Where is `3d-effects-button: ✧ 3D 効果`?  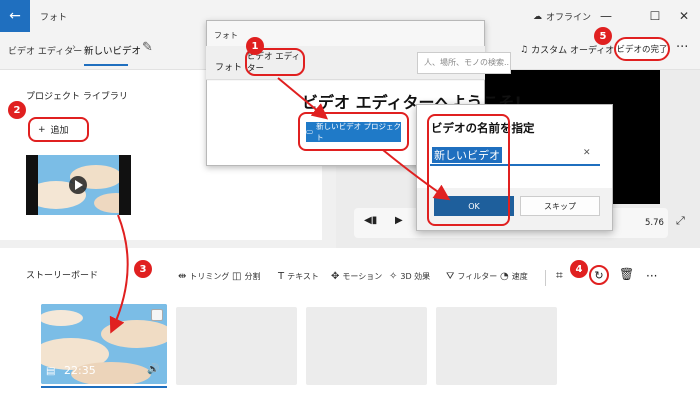 3d-effects-button: ✧ 3D 効果 is located at coordinates (409, 276).